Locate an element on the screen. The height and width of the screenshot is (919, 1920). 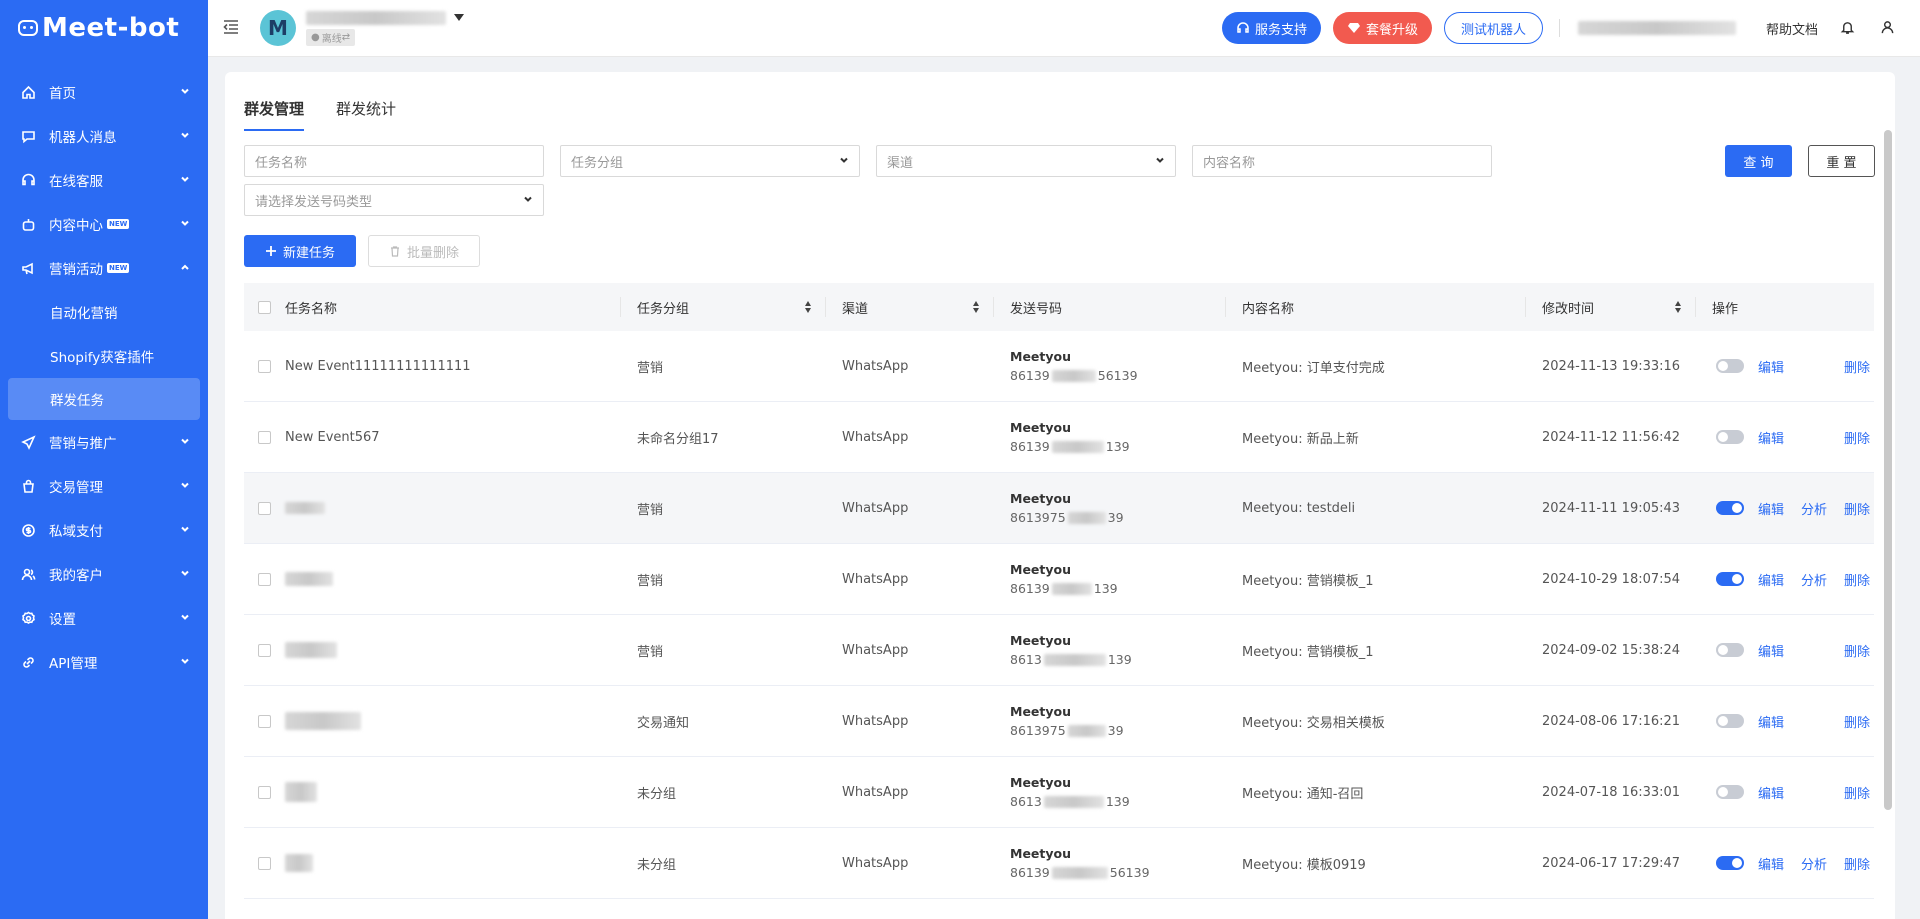
users-icon is located at coordinates (28, 574).